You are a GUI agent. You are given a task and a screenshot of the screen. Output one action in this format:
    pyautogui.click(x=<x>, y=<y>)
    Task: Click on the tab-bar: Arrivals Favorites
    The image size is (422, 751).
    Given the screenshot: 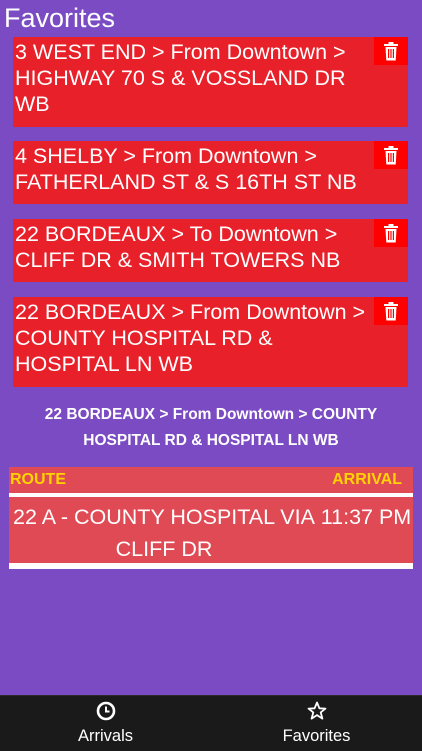 What is the action you would take?
    pyautogui.click(x=211, y=723)
    